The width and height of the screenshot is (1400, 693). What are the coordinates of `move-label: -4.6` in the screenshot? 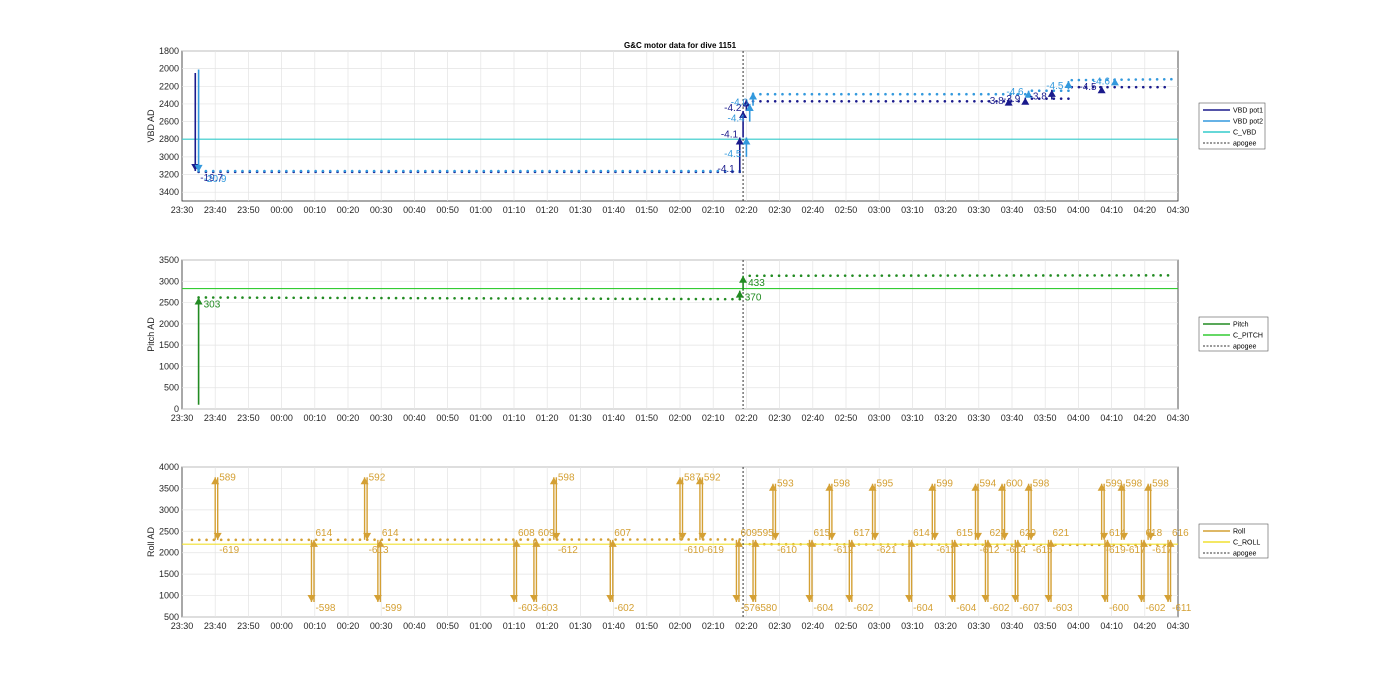 It's located at (1015, 92).